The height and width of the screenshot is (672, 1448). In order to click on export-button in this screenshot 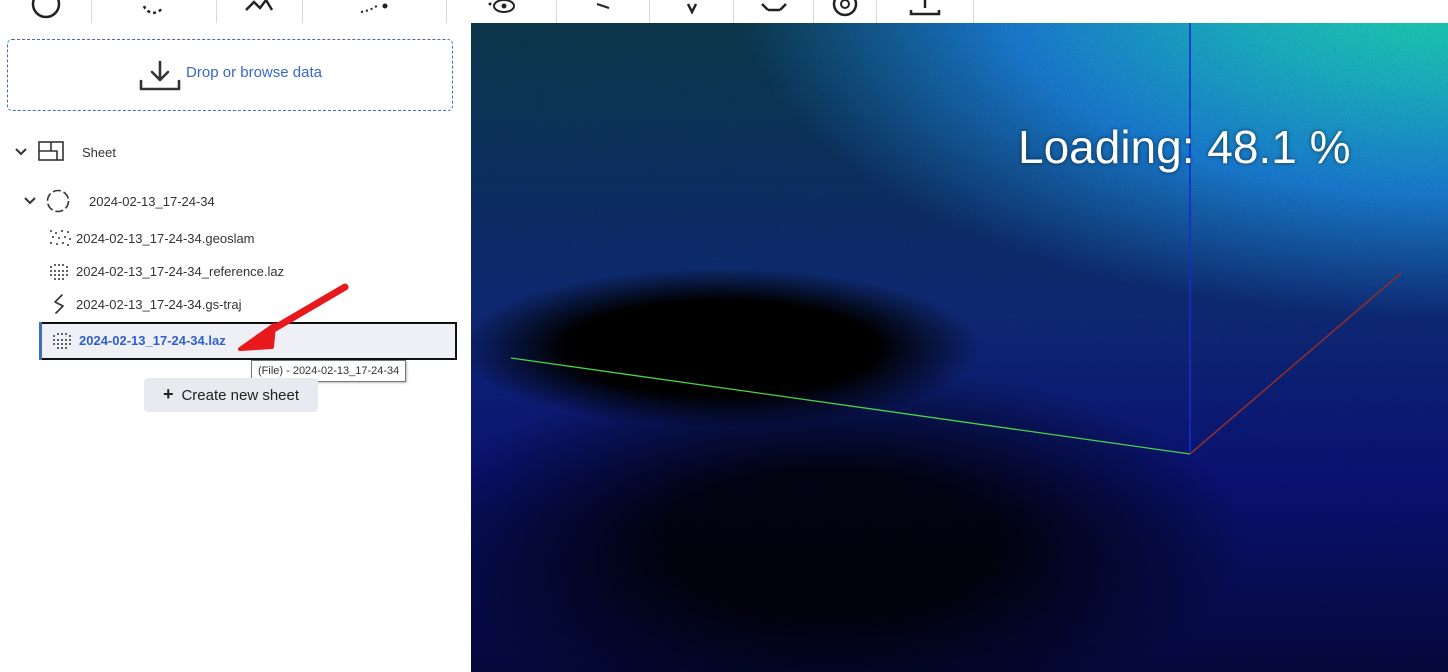, I will do `click(925, 11)`.